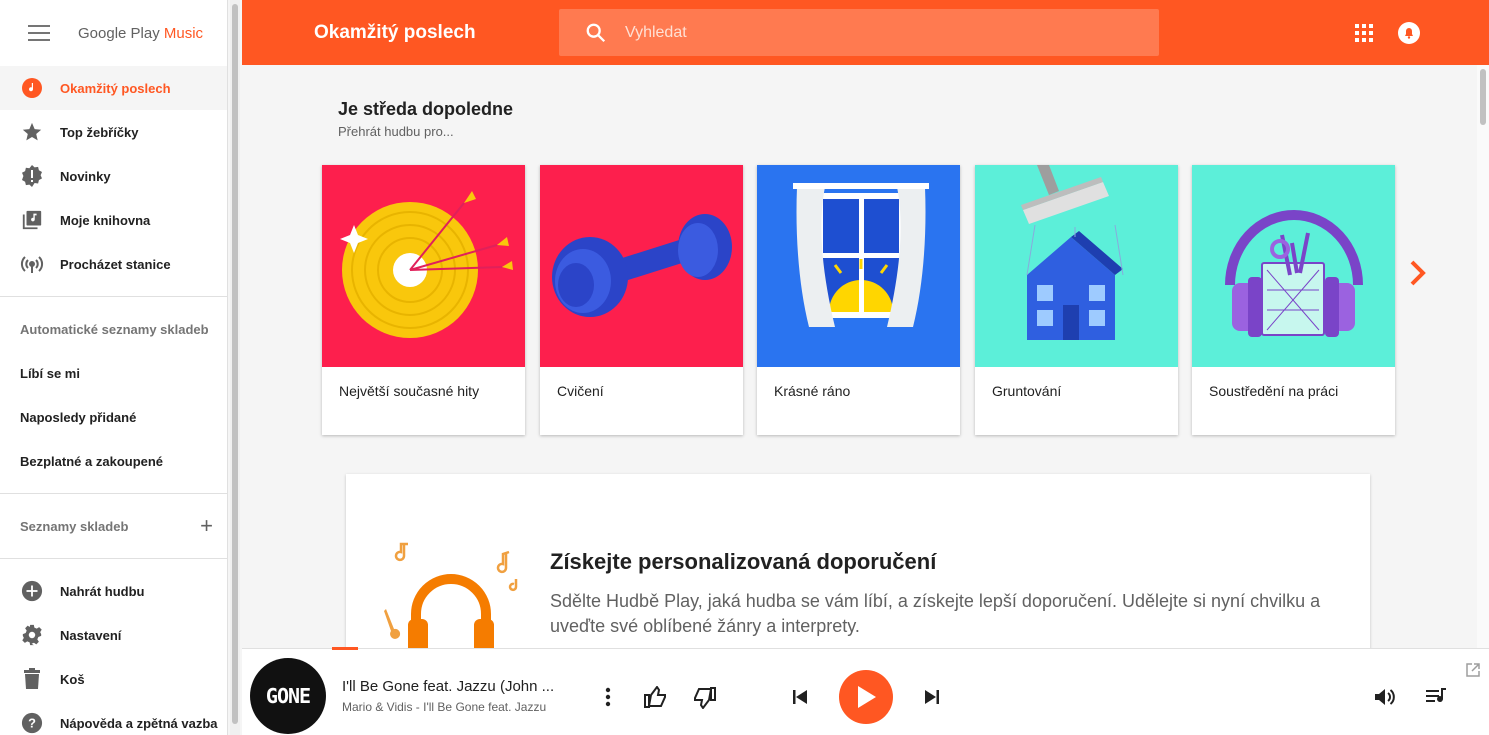 The height and width of the screenshot is (735, 1489). What do you see at coordinates (113, 417) in the screenshot?
I see `auto-playlist-recently-added: Naposledy přidané` at bounding box center [113, 417].